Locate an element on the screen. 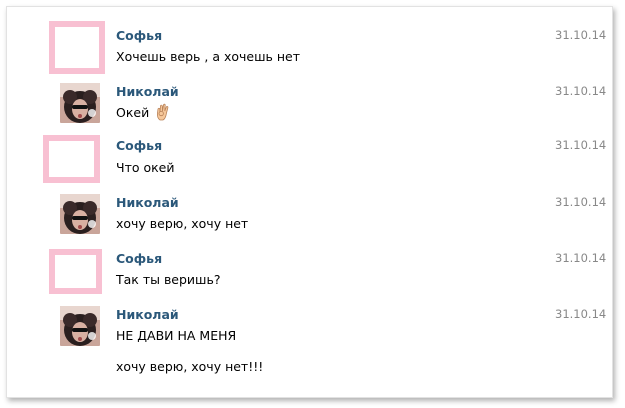 The height and width of the screenshot is (408, 625). ok-hand-icon is located at coordinates (163, 113).